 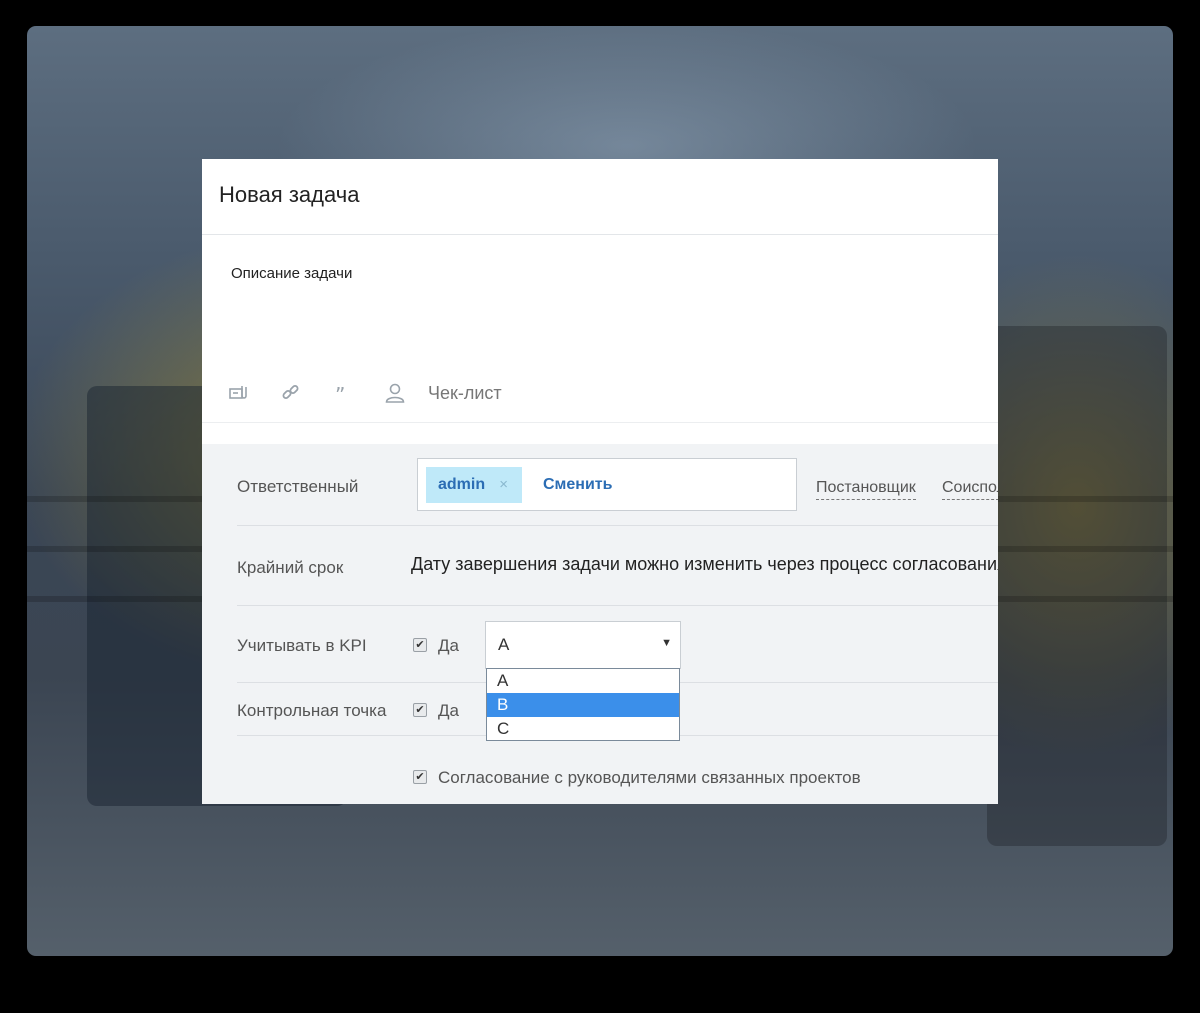 I want to click on kpi-checkbox-label: Да, so click(x=448, y=645).